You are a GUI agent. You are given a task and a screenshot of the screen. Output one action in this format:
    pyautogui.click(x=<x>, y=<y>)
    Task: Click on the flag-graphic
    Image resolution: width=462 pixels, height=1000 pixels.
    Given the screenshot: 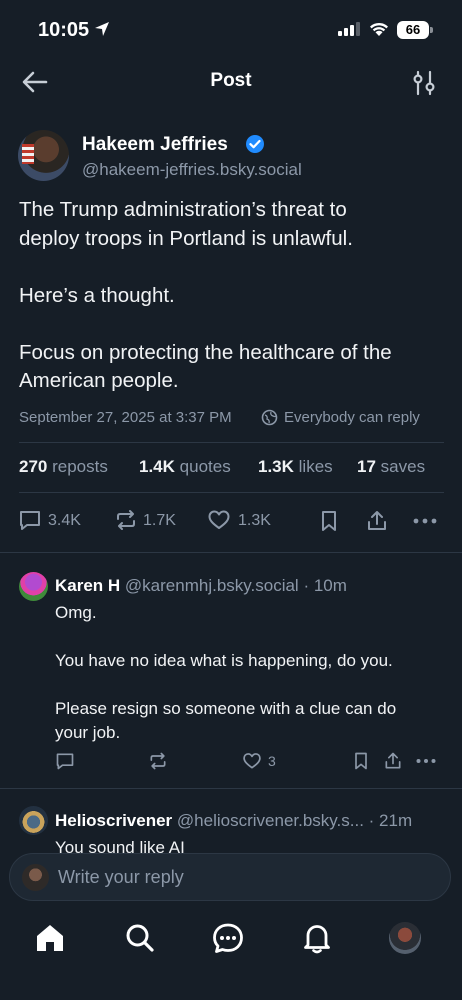 What is the action you would take?
    pyautogui.click(x=28, y=154)
    